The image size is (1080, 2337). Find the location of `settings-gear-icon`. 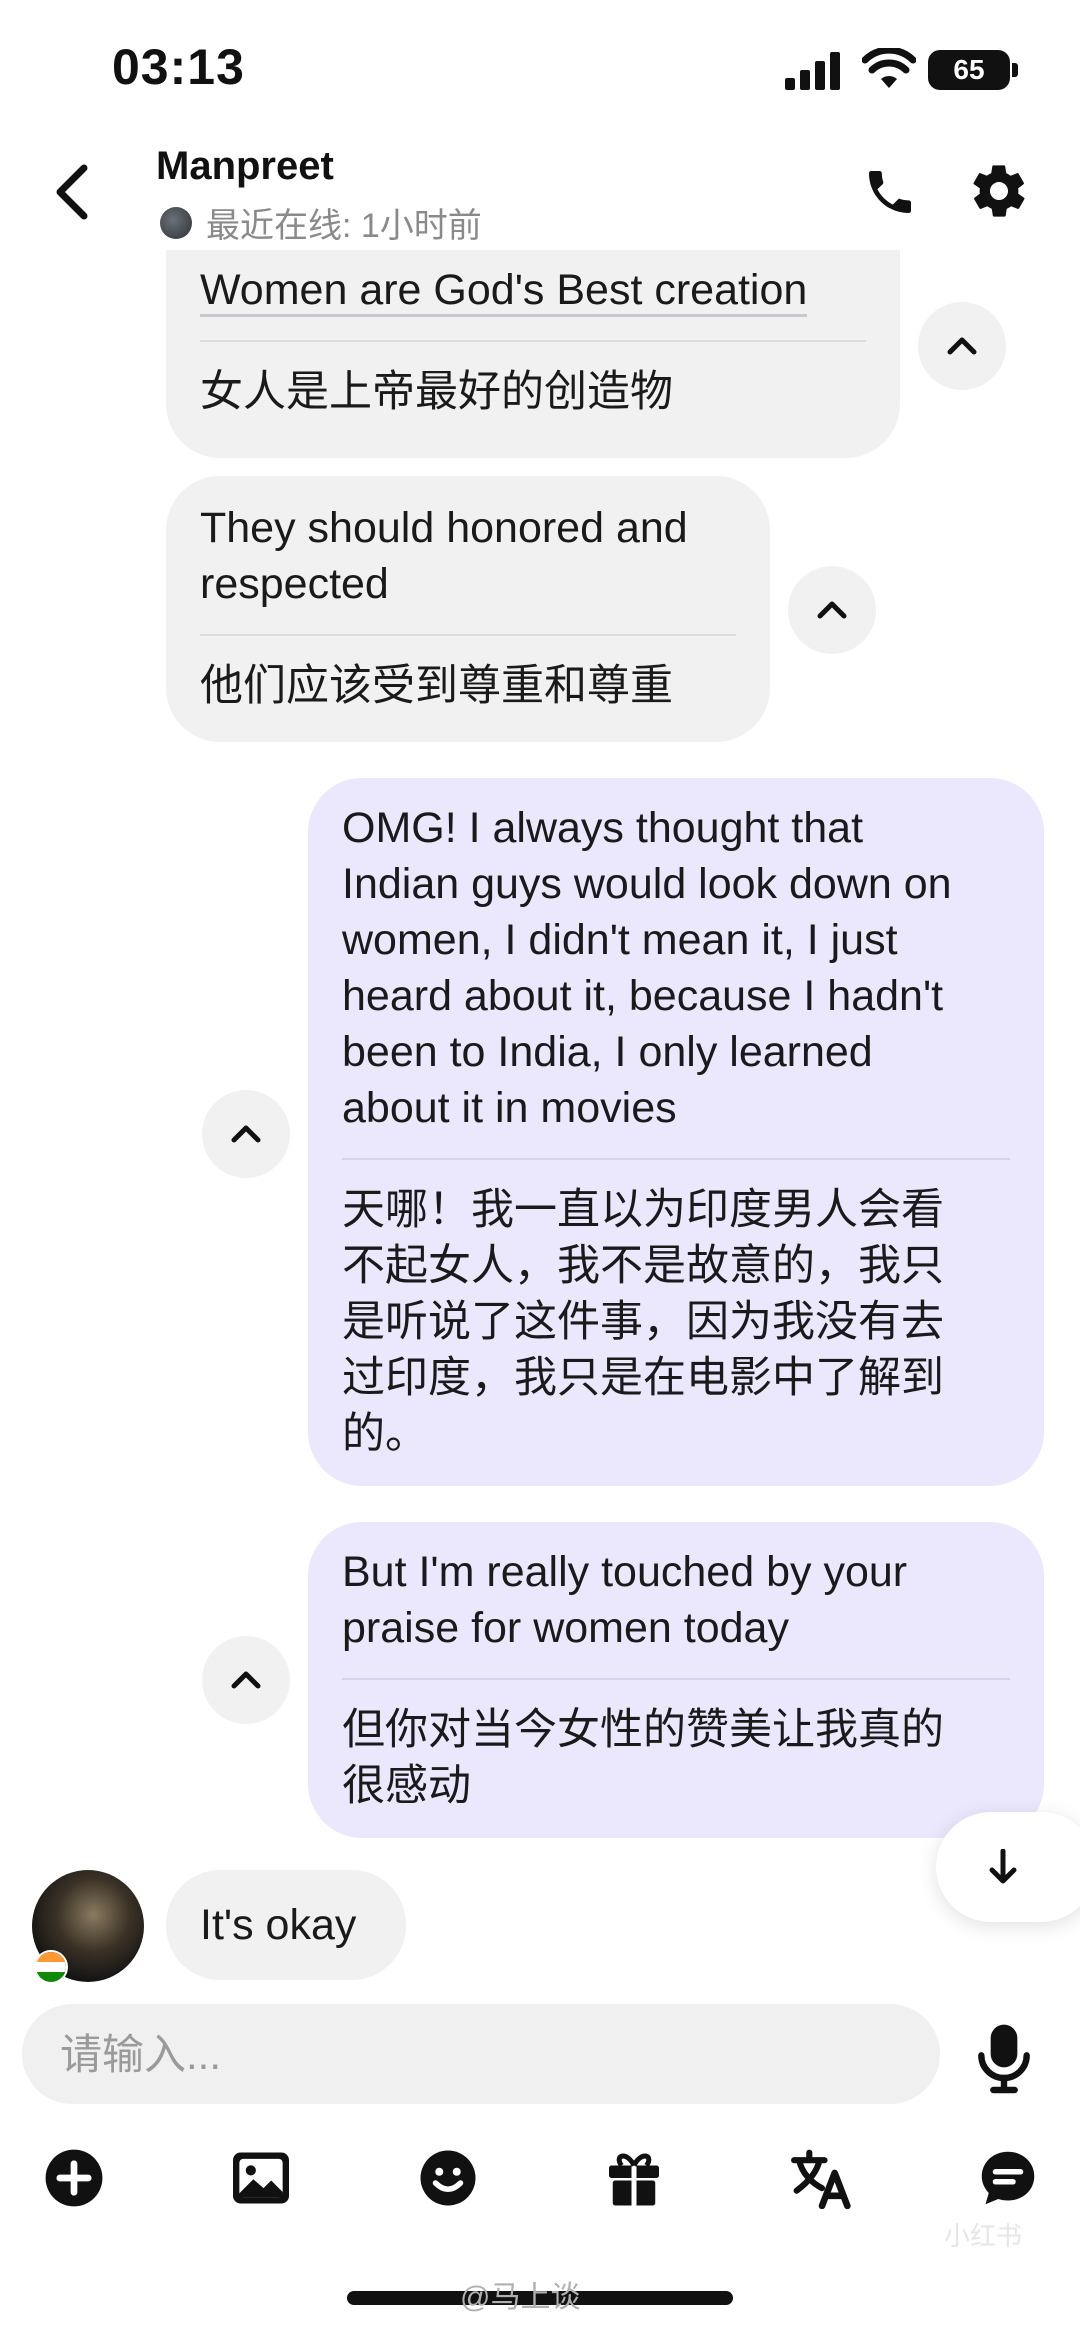

settings-gear-icon is located at coordinates (999, 191).